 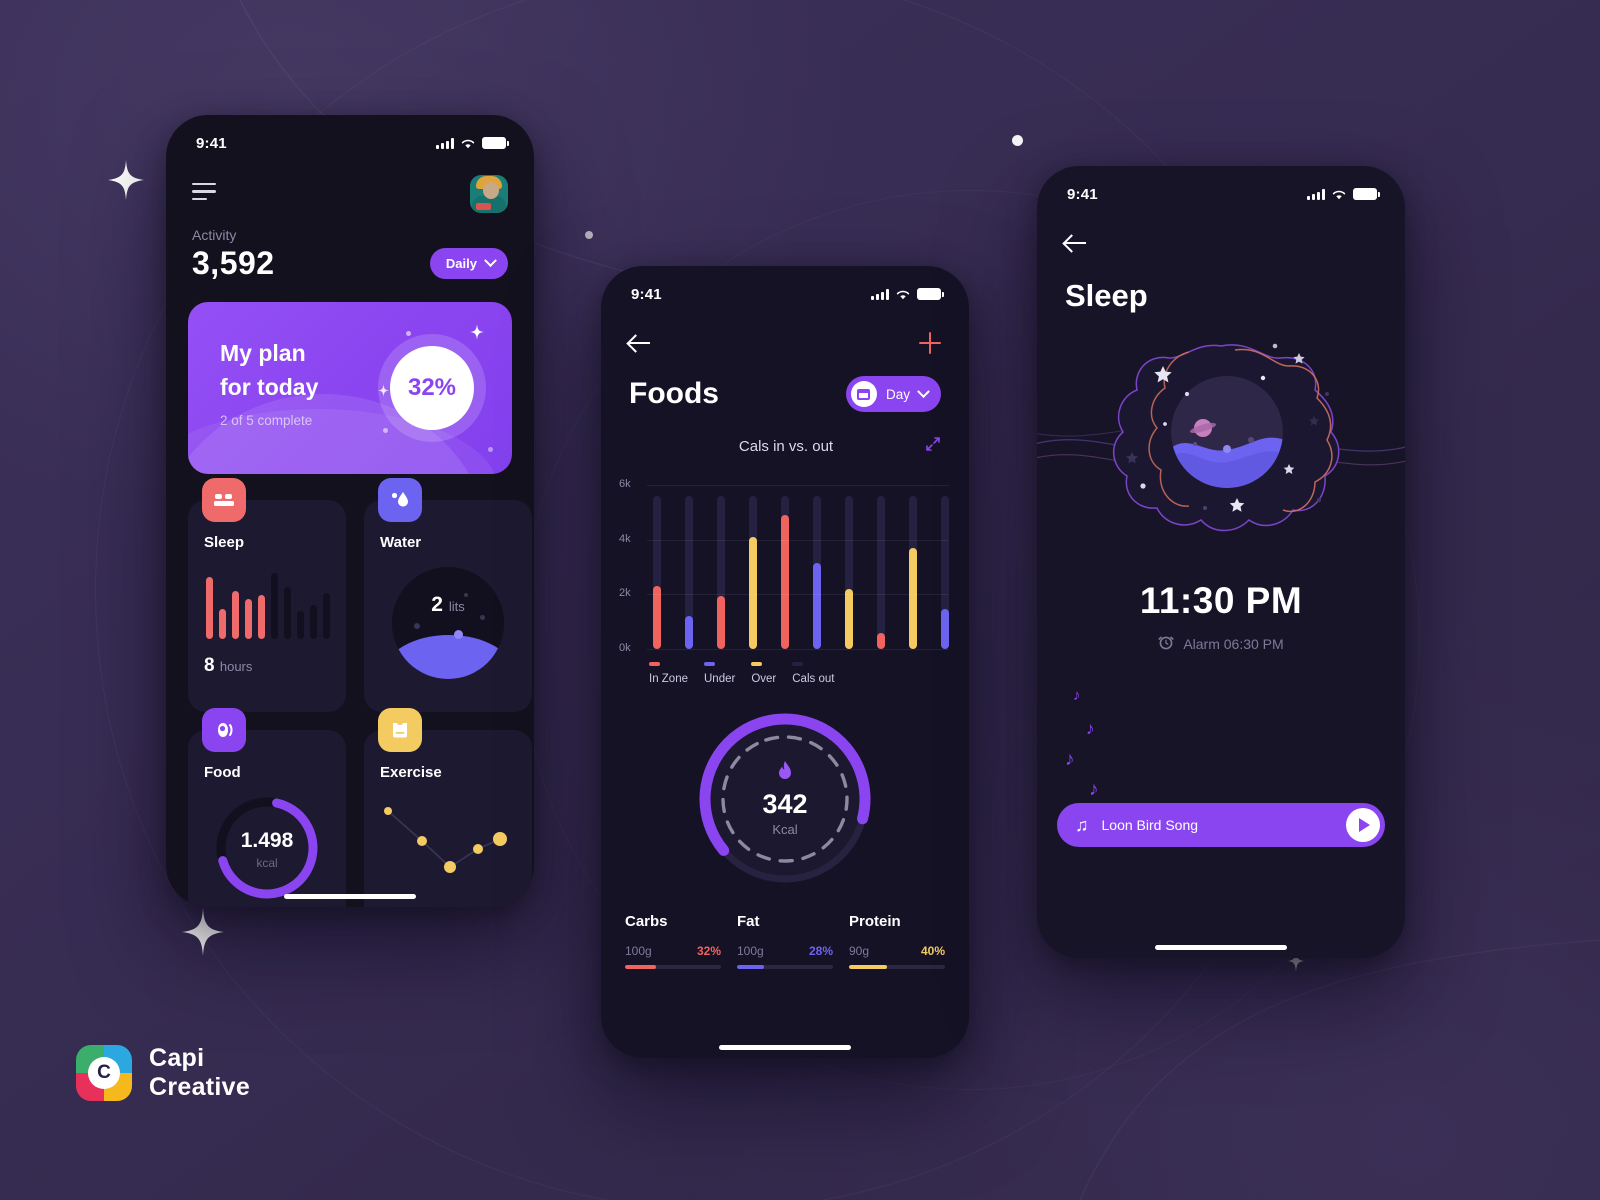 What do you see at coordinates (798, 485) in the screenshot?
I see `gridline` at bounding box center [798, 485].